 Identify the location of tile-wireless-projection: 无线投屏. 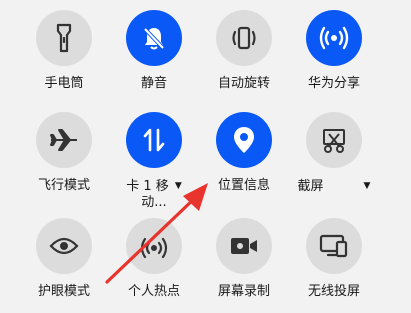
(334, 265).